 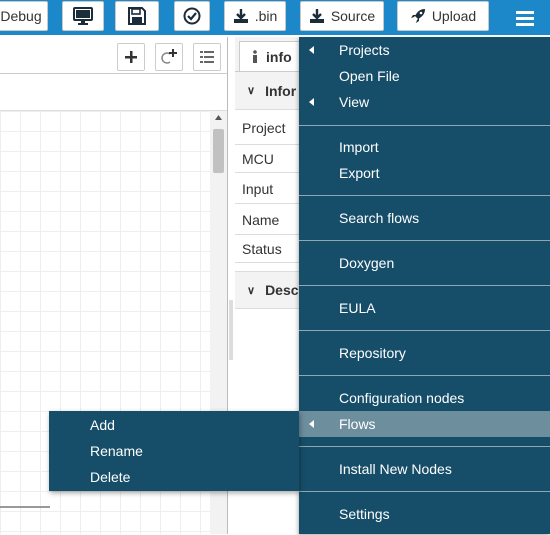 What do you see at coordinates (110, 477) in the screenshot?
I see `submenu-item-label: Delete` at bounding box center [110, 477].